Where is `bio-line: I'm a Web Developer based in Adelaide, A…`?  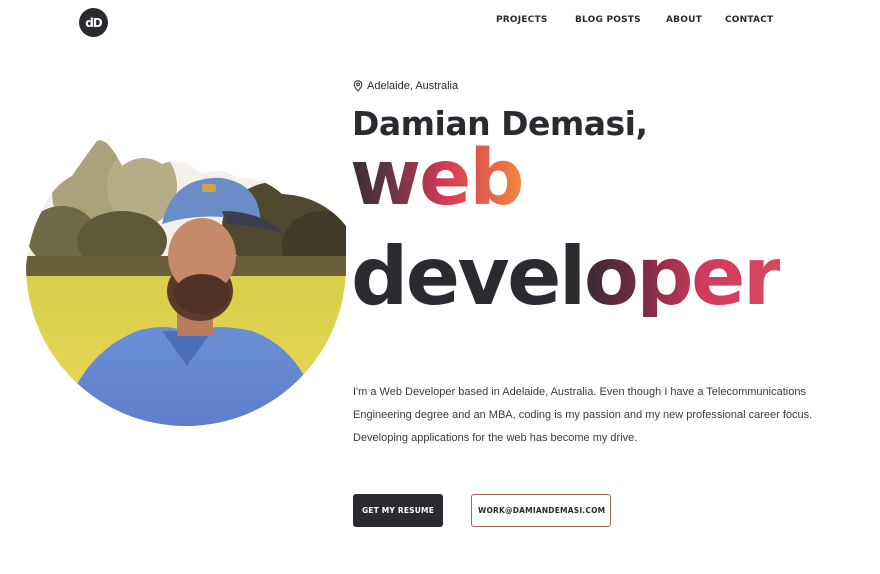 bio-line: I'm a Web Developer based in Adelaide, A… is located at coordinates (579, 392).